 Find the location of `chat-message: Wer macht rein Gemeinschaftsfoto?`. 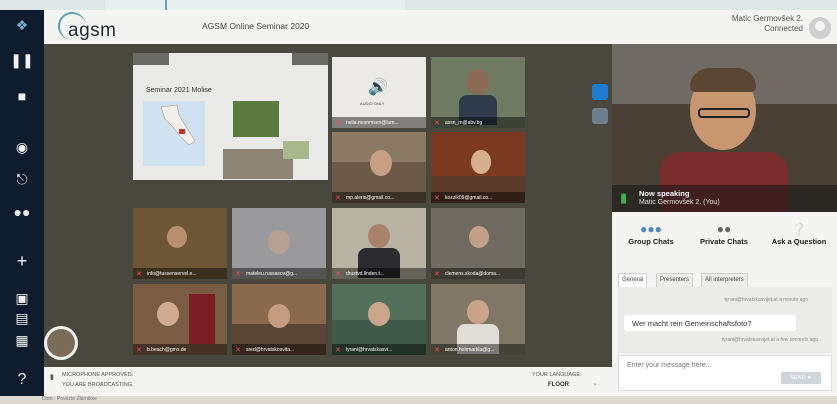

chat-message: Wer macht rein Gemeinschaftsfoto? is located at coordinates (710, 323).